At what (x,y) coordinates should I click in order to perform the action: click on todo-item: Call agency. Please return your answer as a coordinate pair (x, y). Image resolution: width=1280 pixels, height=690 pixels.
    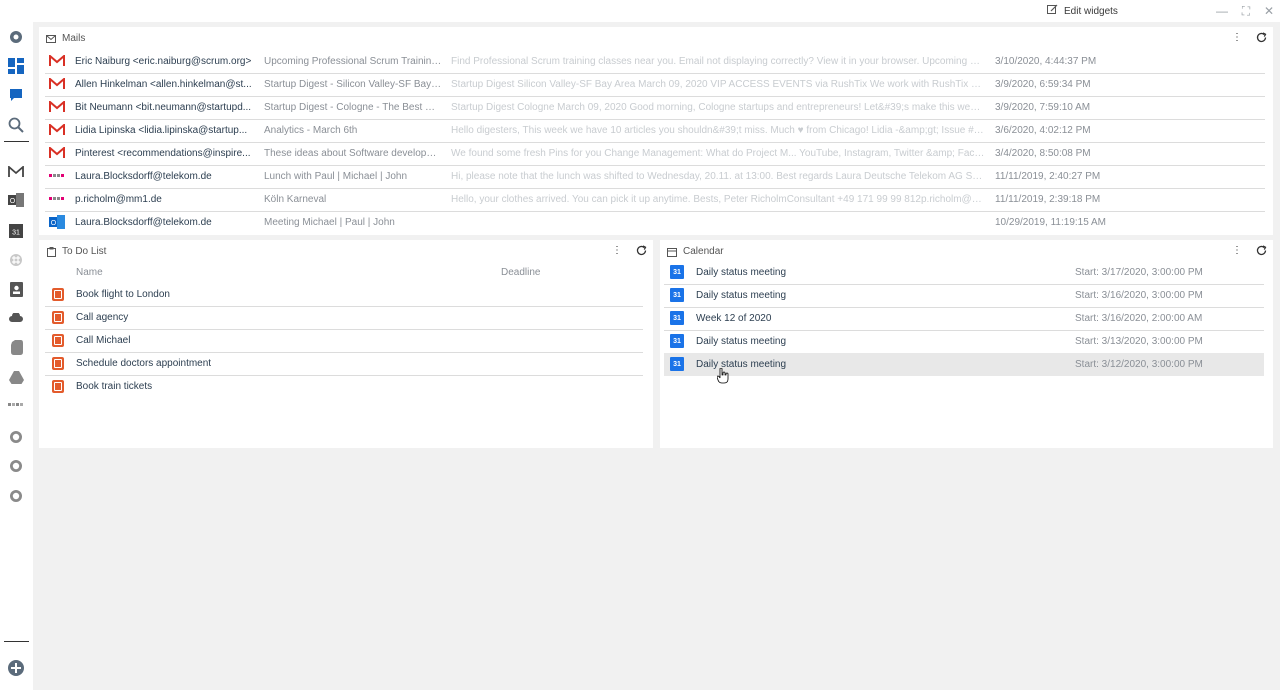
    Looking at the image, I should click on (344, 318).